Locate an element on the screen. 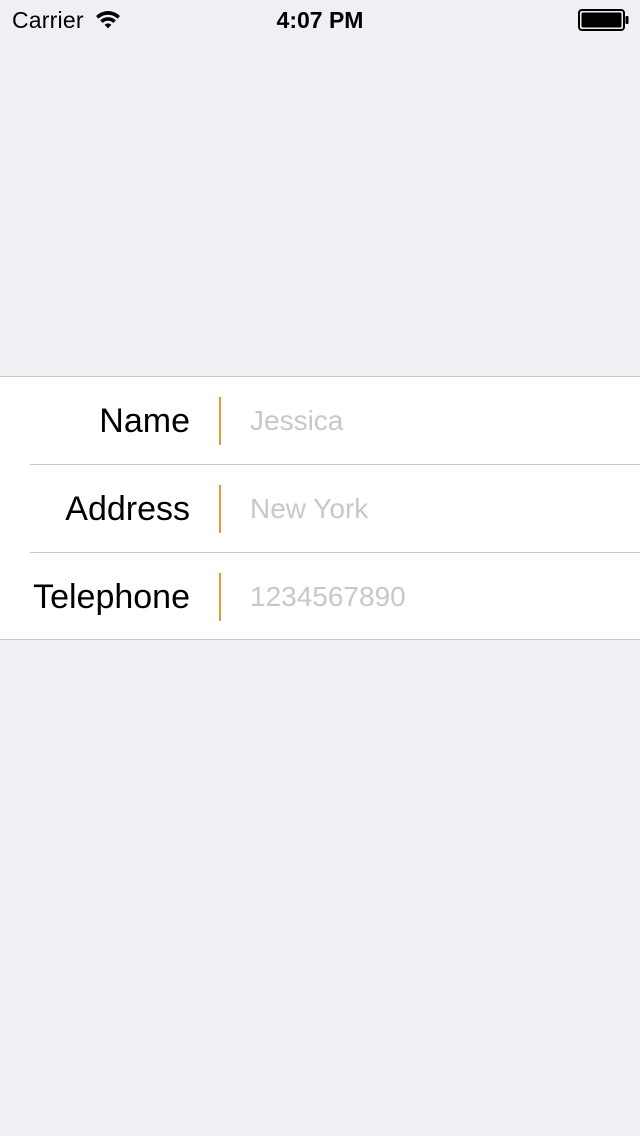  address-label: Address is located at coordinates (127, 509).